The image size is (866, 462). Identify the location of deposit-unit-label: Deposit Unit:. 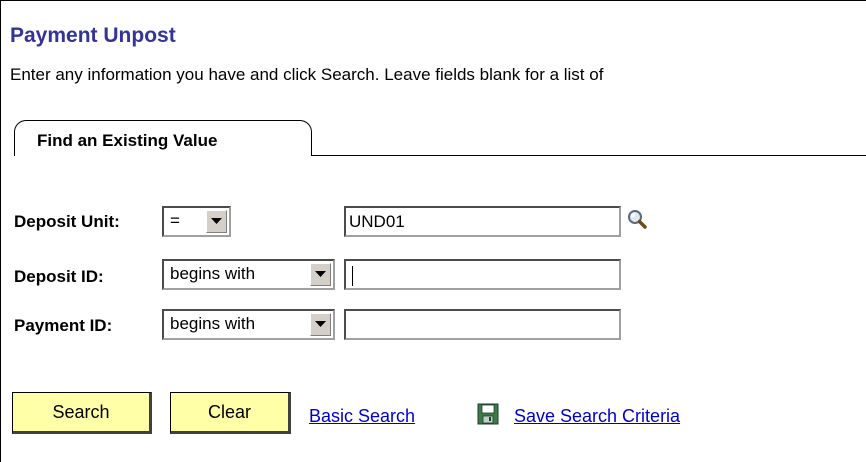
(67, 221).